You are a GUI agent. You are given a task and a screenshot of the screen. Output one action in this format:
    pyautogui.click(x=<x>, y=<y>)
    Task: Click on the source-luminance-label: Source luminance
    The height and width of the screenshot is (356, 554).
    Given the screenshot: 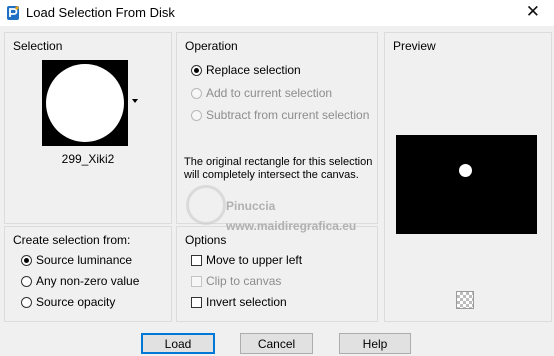 What is the action you would take?
    pyautogui.click(x=84, y=260)
    